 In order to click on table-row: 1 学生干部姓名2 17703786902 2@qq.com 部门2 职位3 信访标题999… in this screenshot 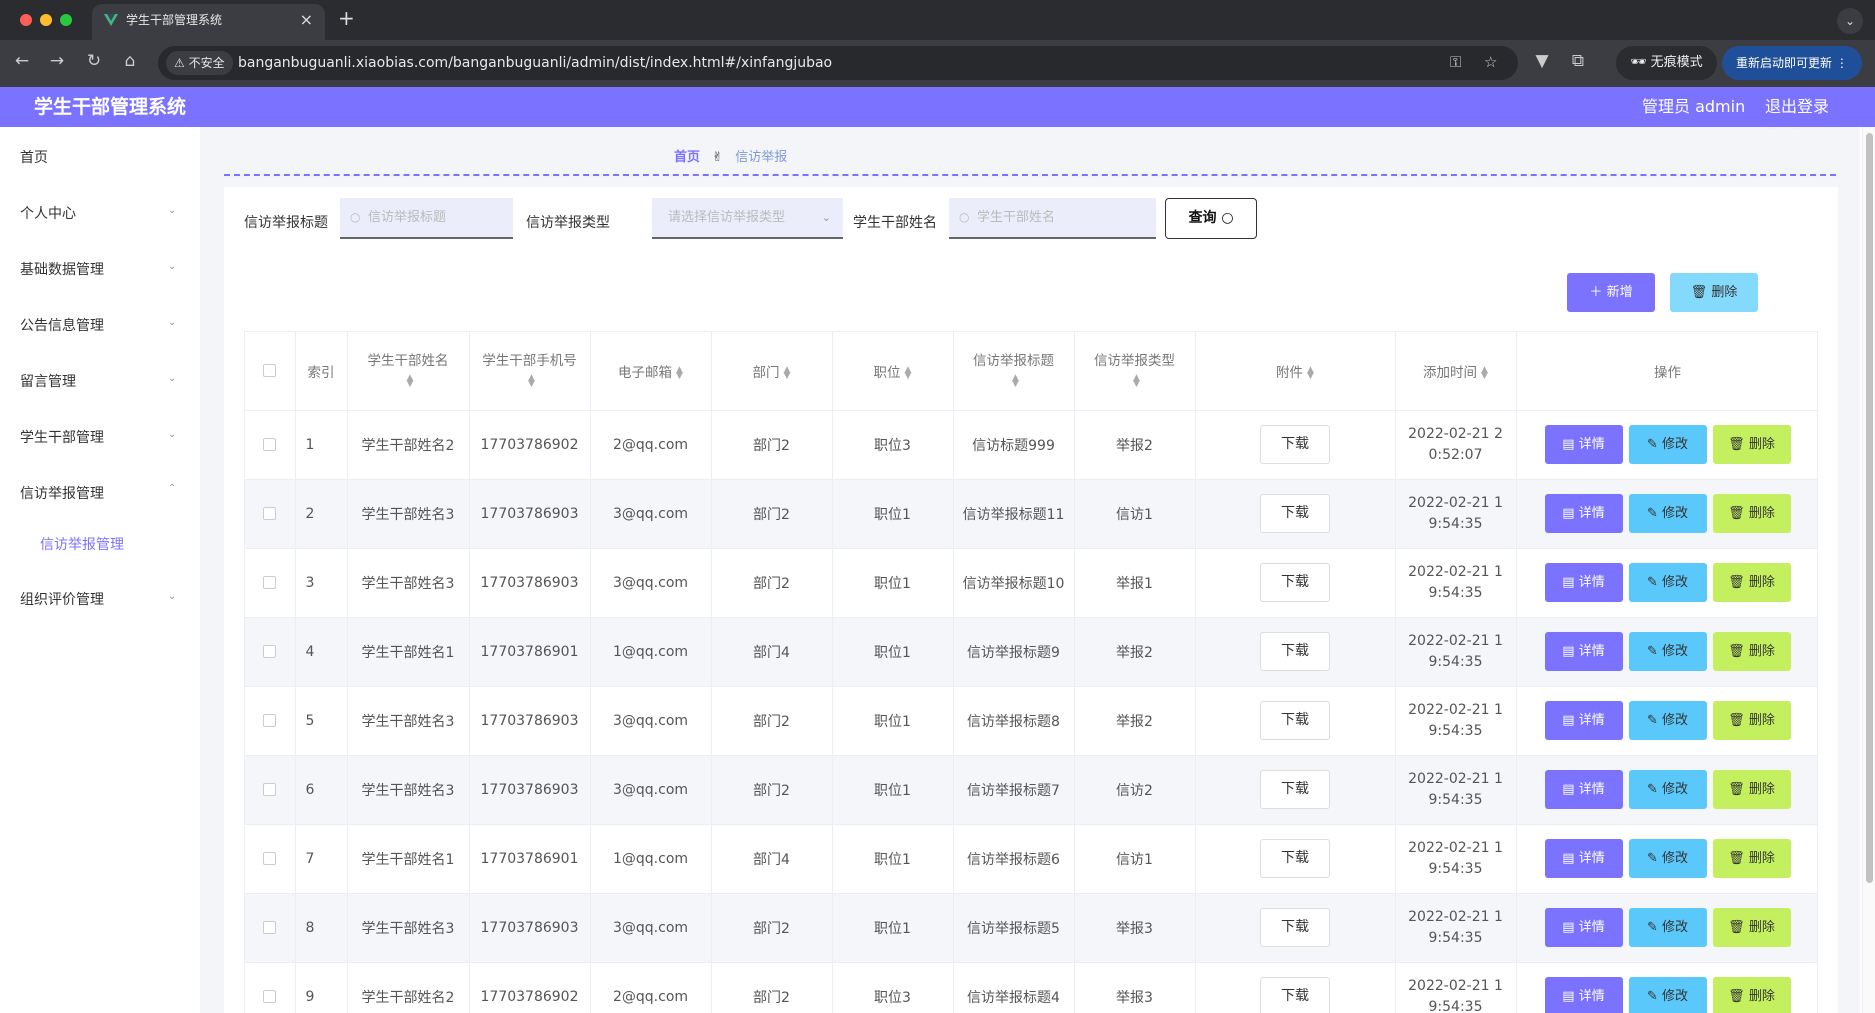, I will do `click(1031, 445)`.